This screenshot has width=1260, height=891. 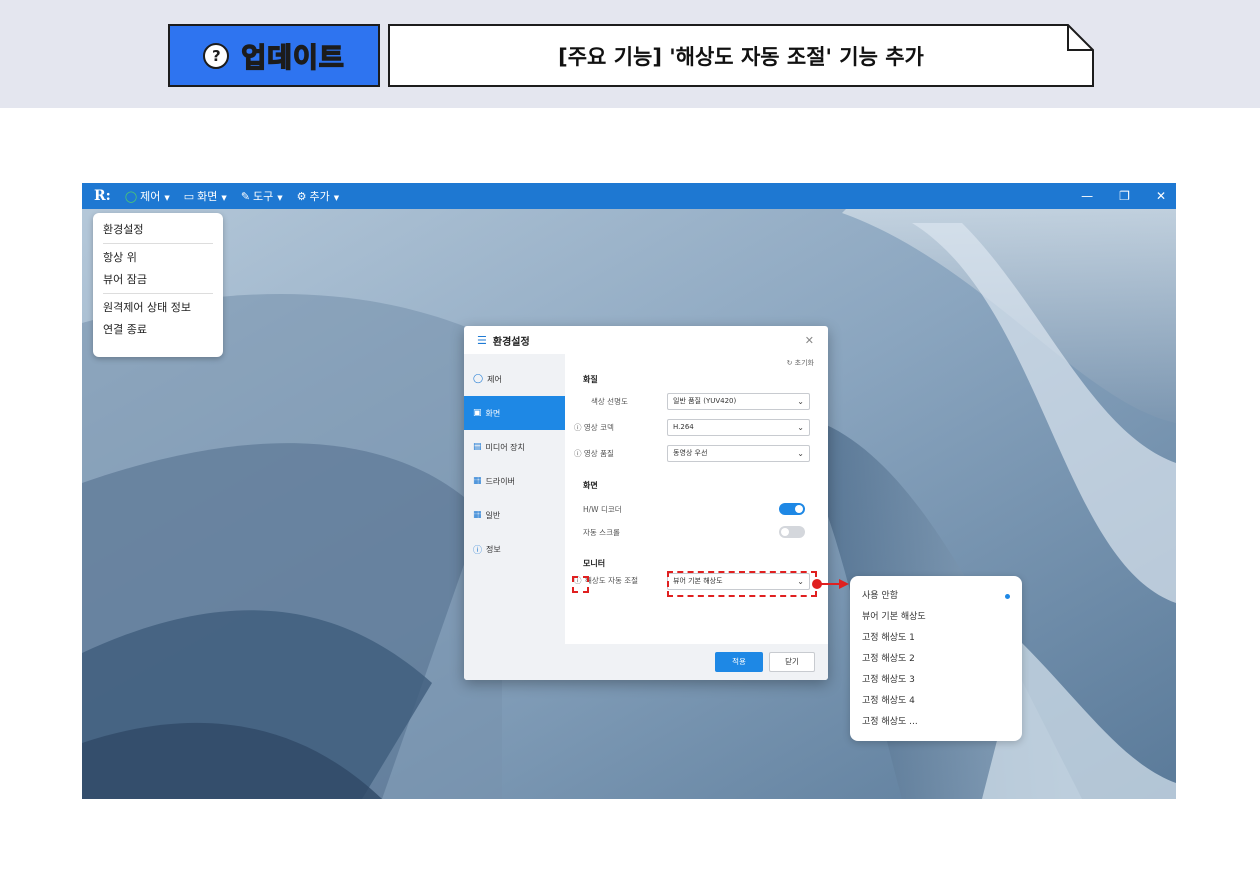 What do you see at coordinates (738, 427) in the screenshot?
I see `video-codec-select: H.264 ⌄` at bounding box center [738, 427].